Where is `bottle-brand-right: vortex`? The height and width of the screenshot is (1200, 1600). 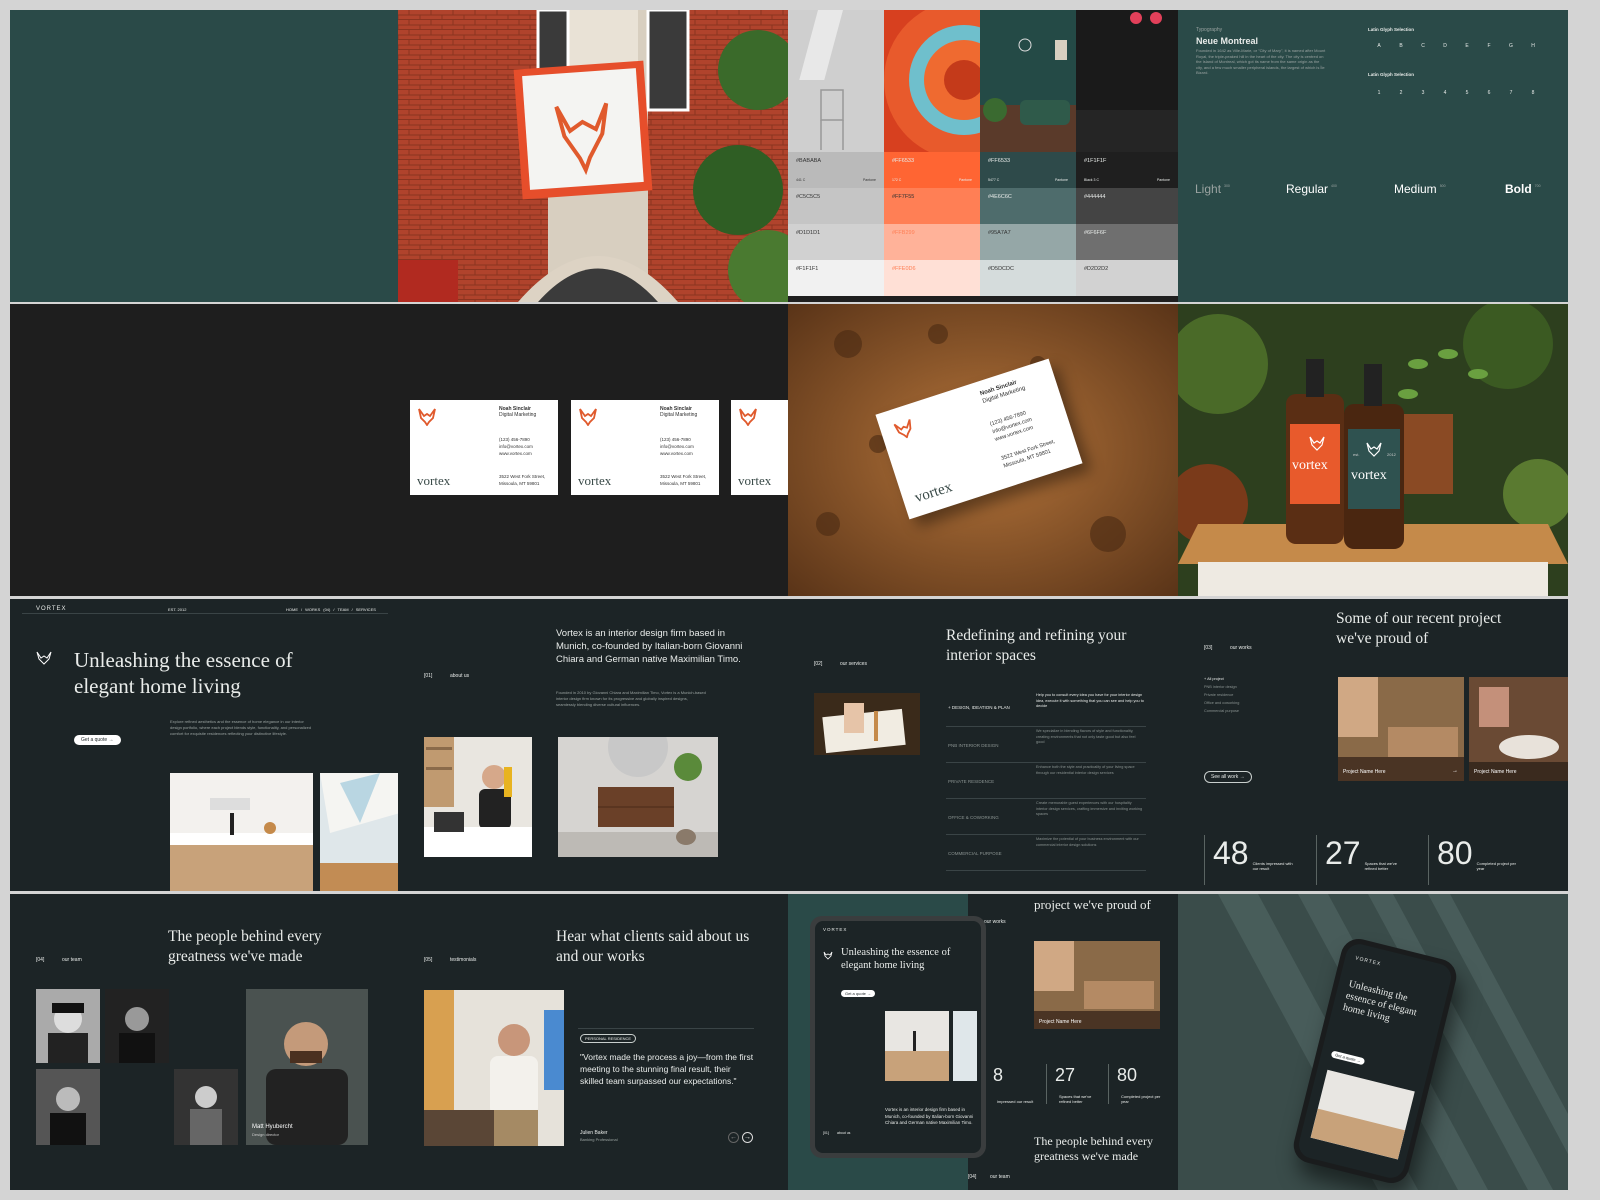
bottle-brand-right: vortex is located at coordinates (1369, 475).